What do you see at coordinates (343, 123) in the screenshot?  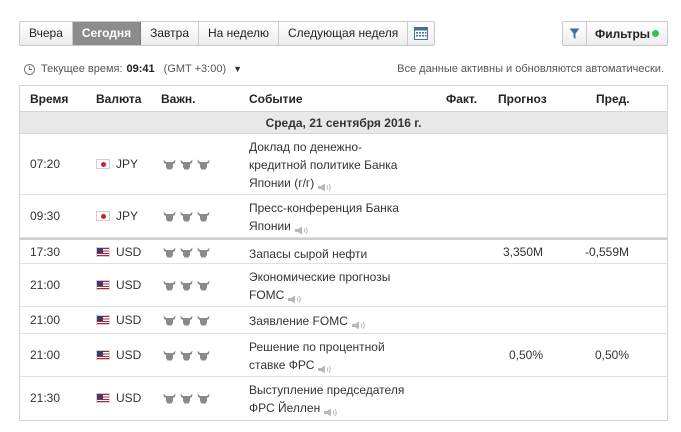 I see `date-row: Среда, 21 сентября 2016 г.` at bounding box center [343, 123].